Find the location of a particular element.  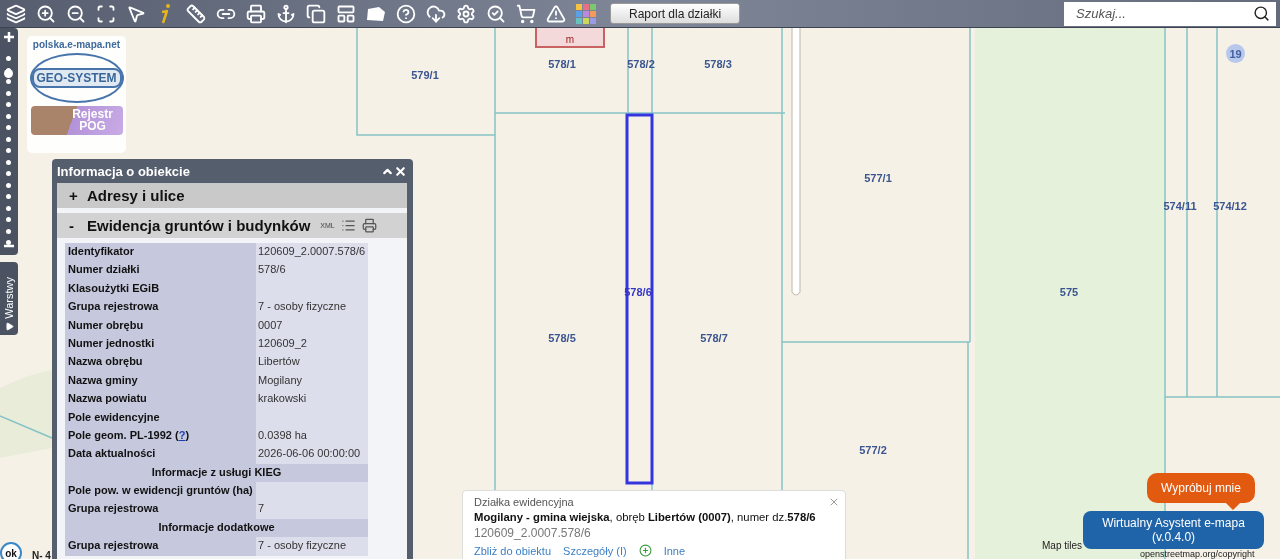

ok-button: ok is located at coordinates (11, 550).